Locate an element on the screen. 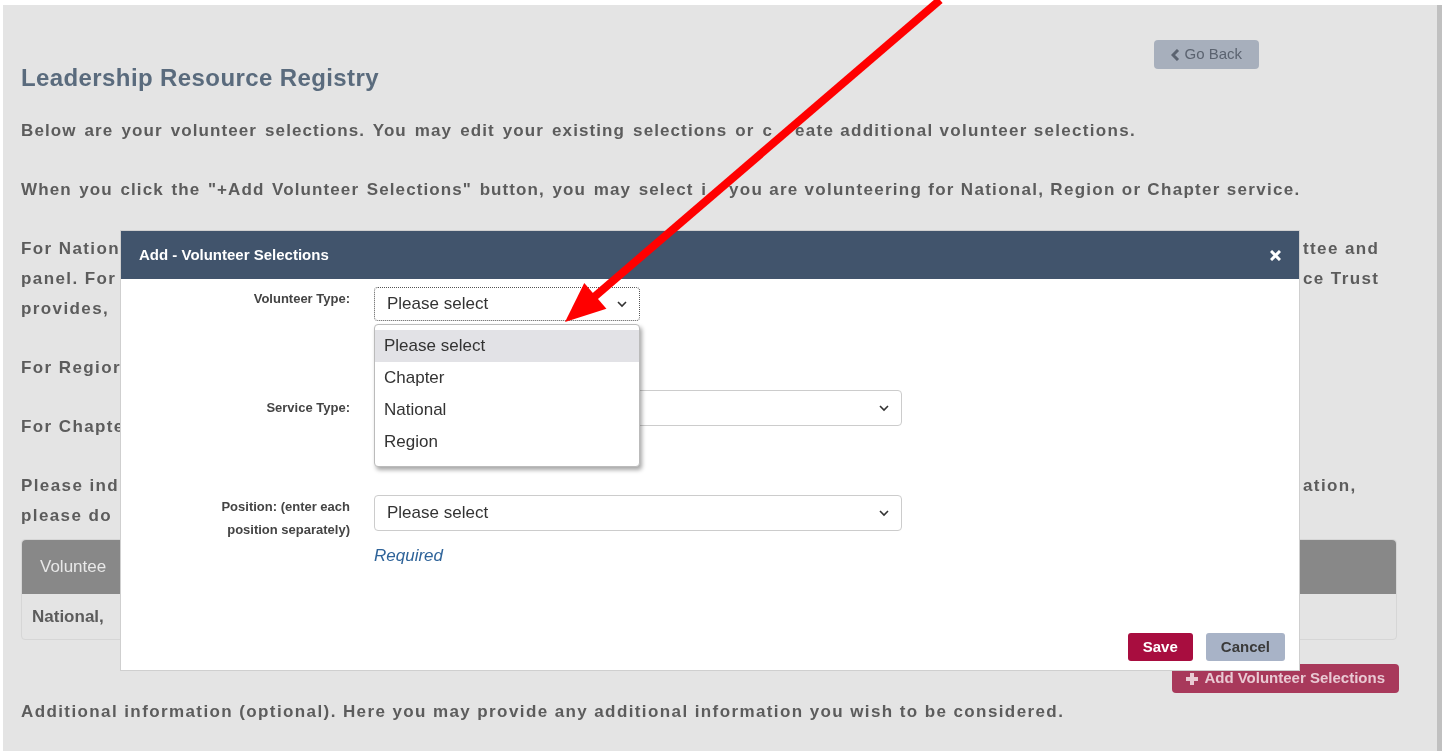 This screenshot has width=1442, height=751. page-title: Leadership Resource Registry is located at coordinates (200, 78).